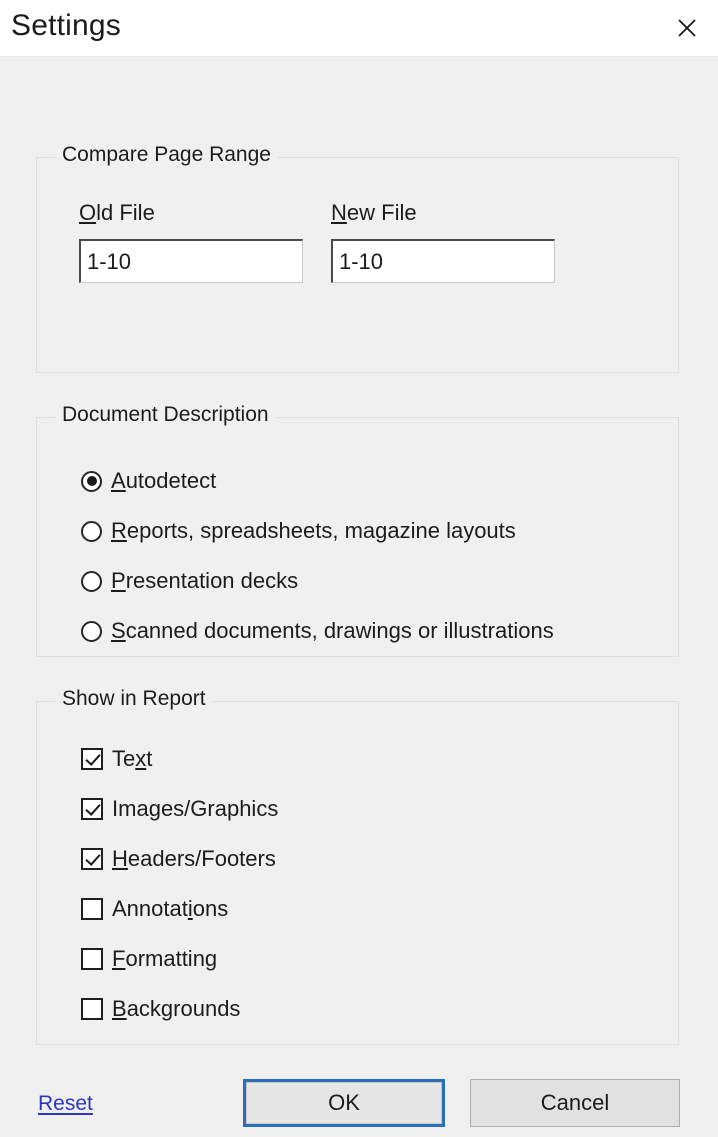 The height and width of the screenshot is (1137, 718). What do you see at coordinates (204, 581) in the screenshot?
I see `radio-label: Presentation decks` at bounding box center [204, 581].